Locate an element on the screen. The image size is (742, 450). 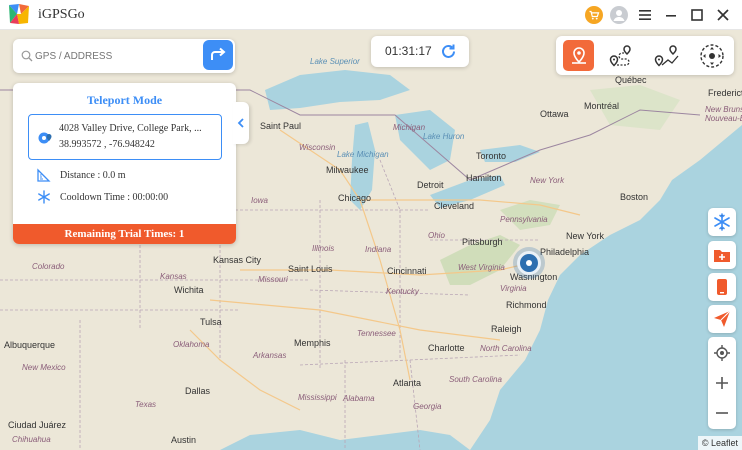
joystick-icon is located at coordinates (711, 55).